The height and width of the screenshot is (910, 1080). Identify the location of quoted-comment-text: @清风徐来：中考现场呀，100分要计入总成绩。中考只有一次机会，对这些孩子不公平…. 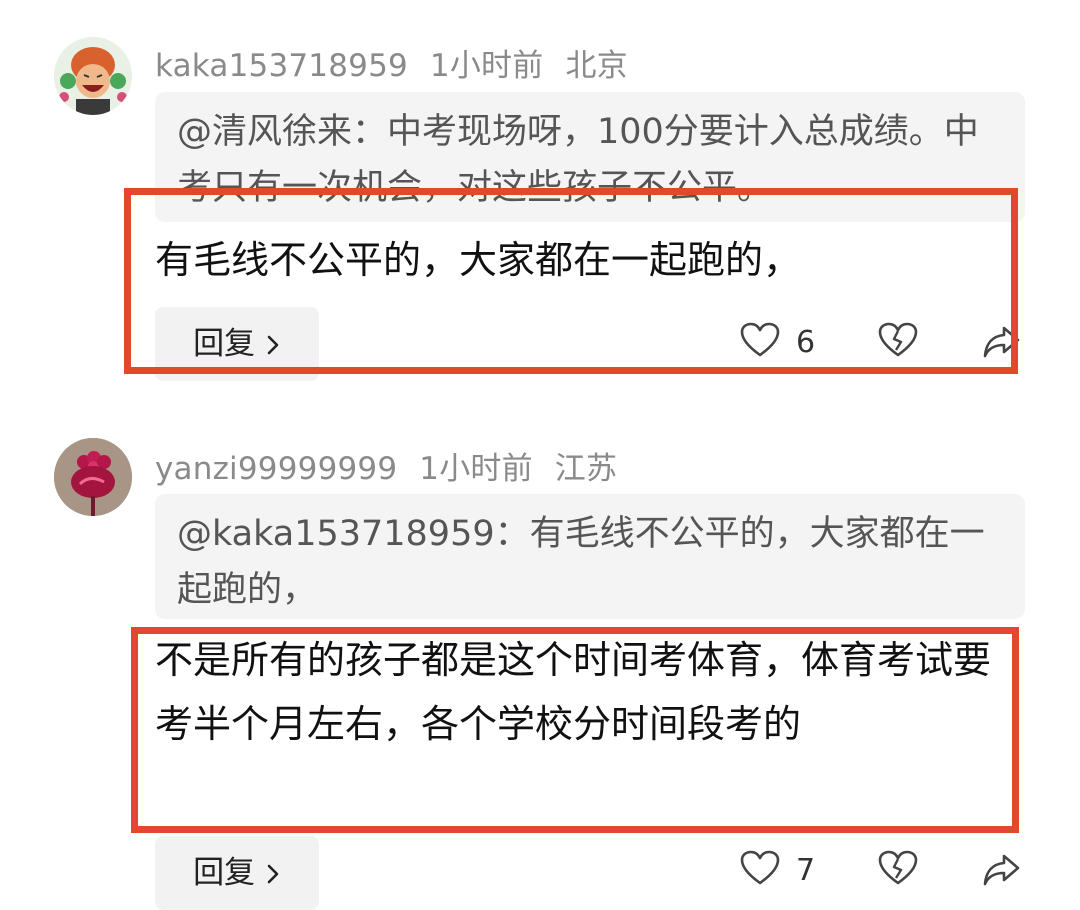
(578, 160).